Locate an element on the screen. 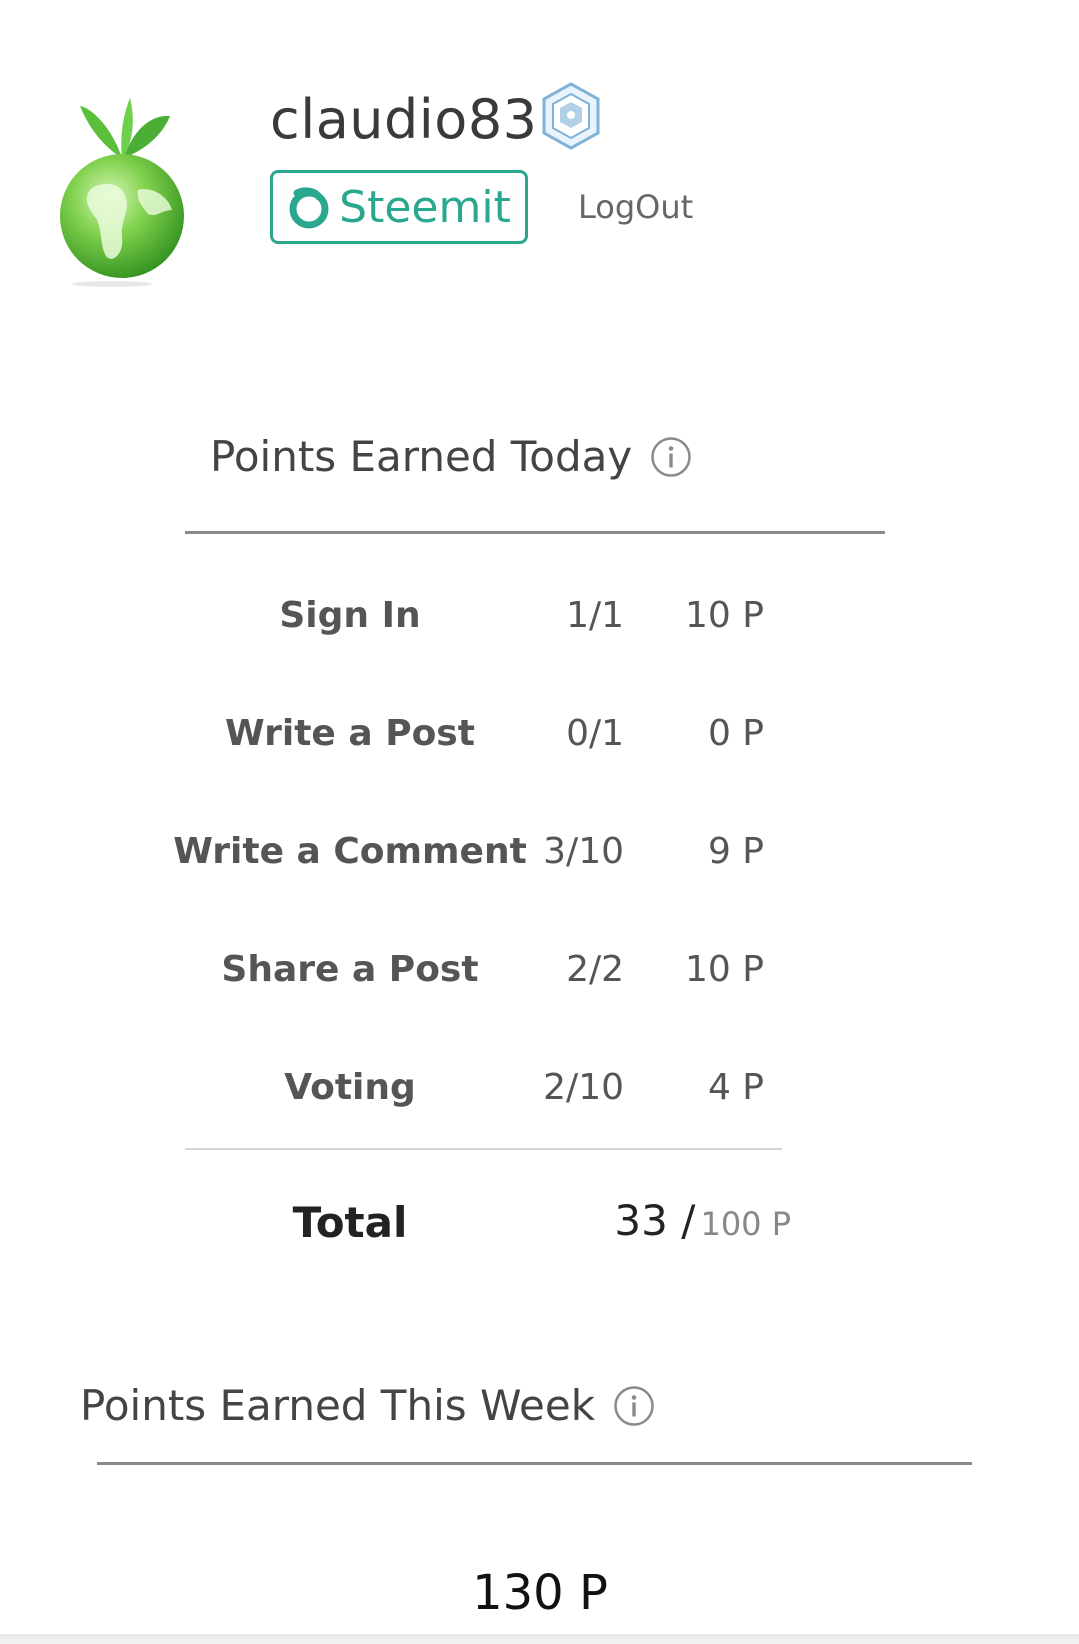 Image resolution: width=1079 pixels, height=1644 pixels. table-row: Voting 2/10 4 P is located at coordinates (539, 1097).